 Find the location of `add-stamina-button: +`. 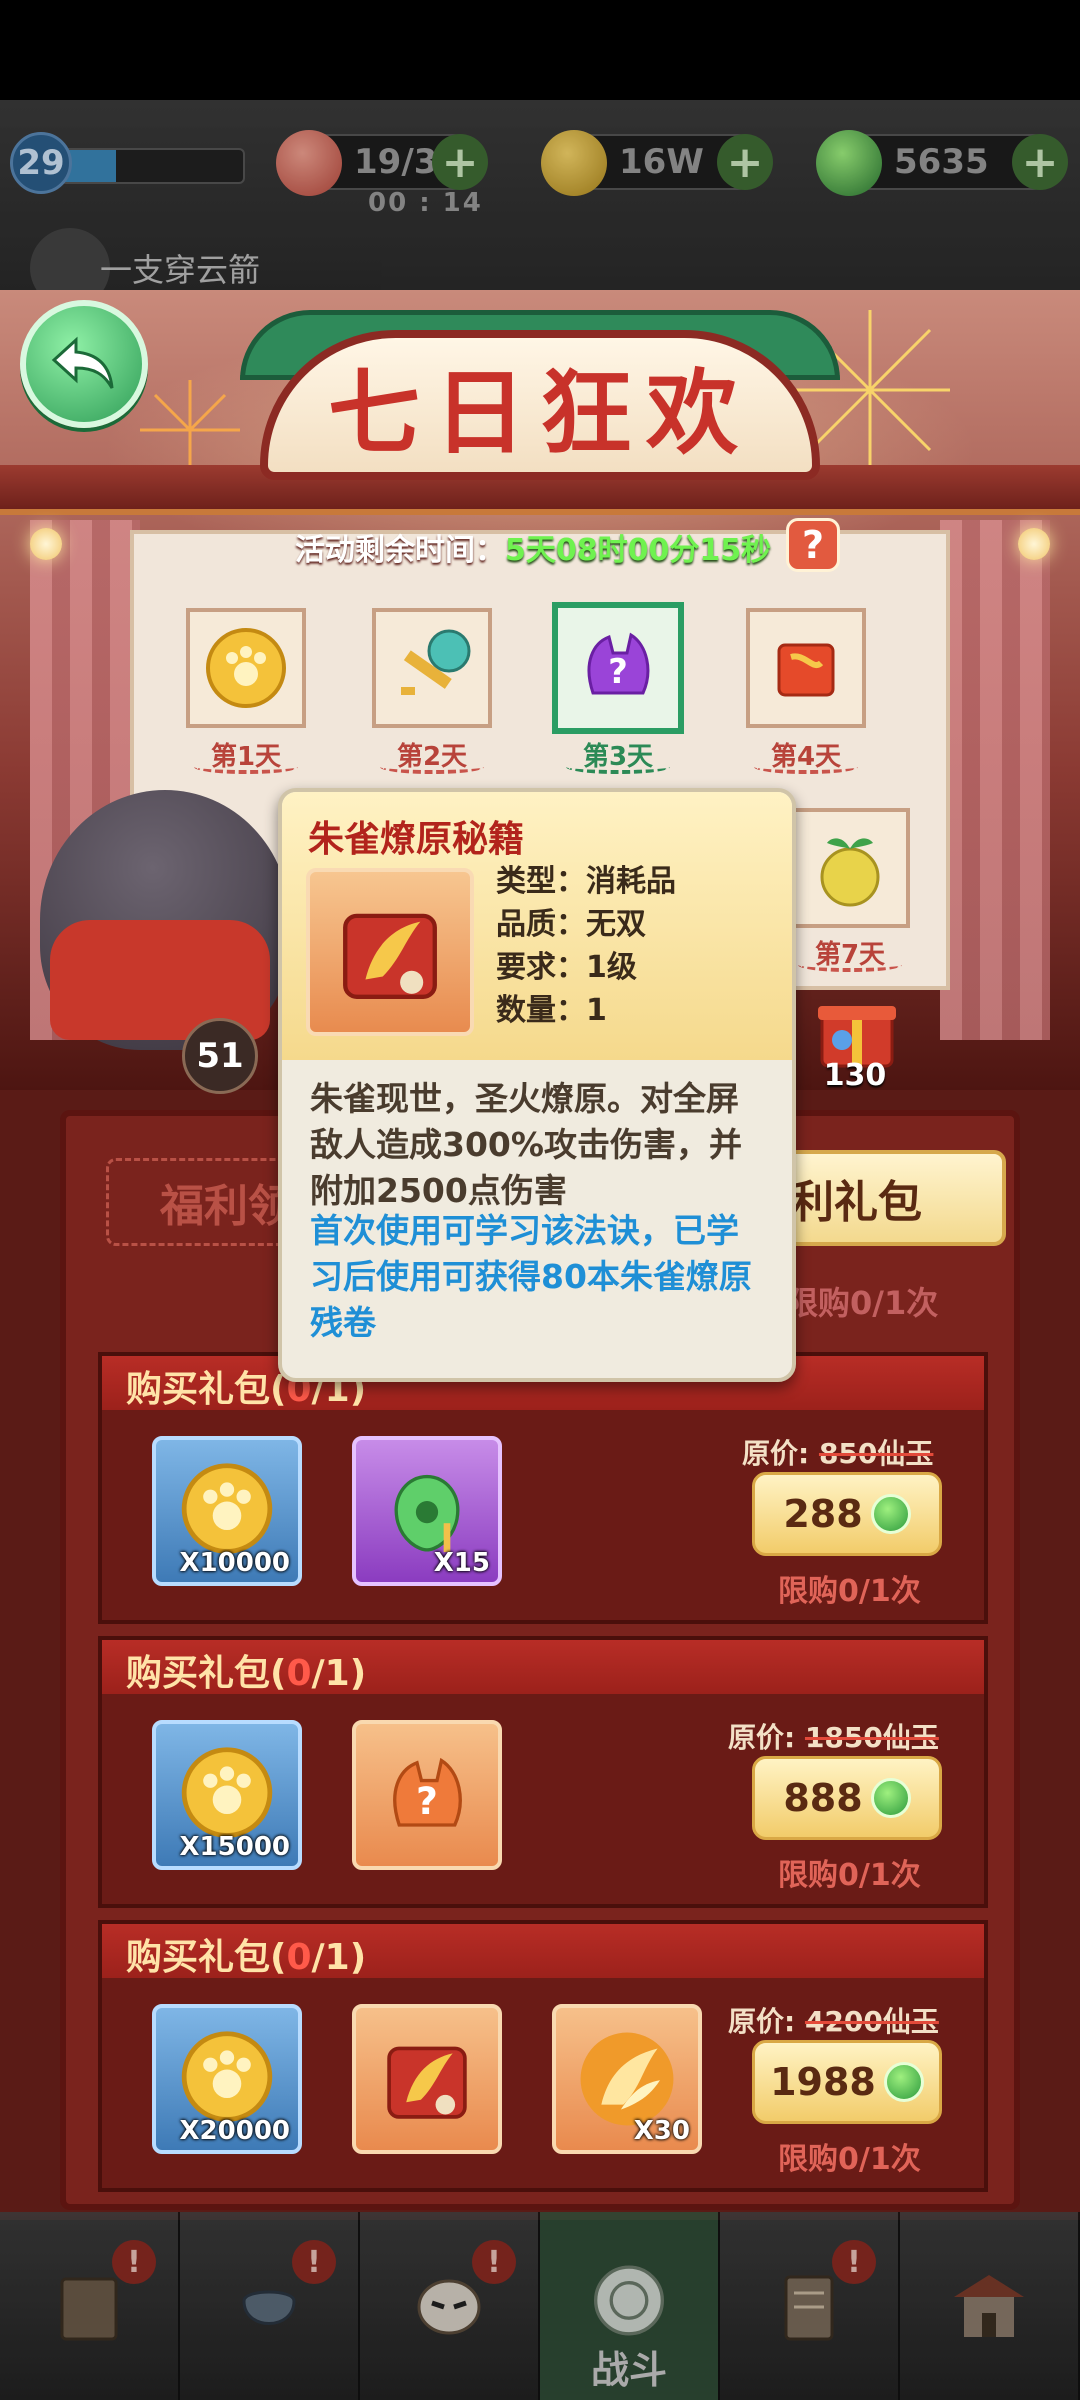

add-stamina-button: + is located at coordinates (460, 162).